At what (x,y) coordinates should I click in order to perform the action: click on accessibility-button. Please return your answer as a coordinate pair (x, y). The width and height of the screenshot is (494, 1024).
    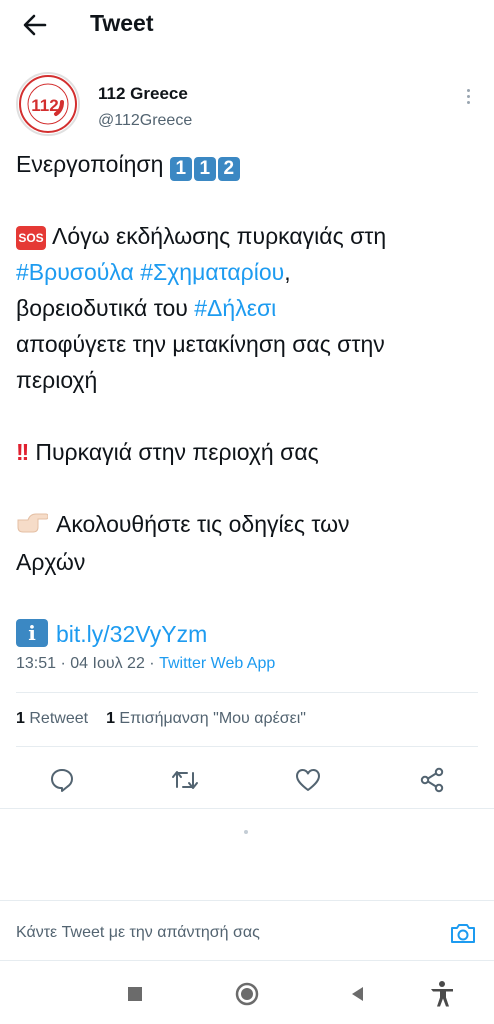
    Looking at the image, I should click on (442, 994).